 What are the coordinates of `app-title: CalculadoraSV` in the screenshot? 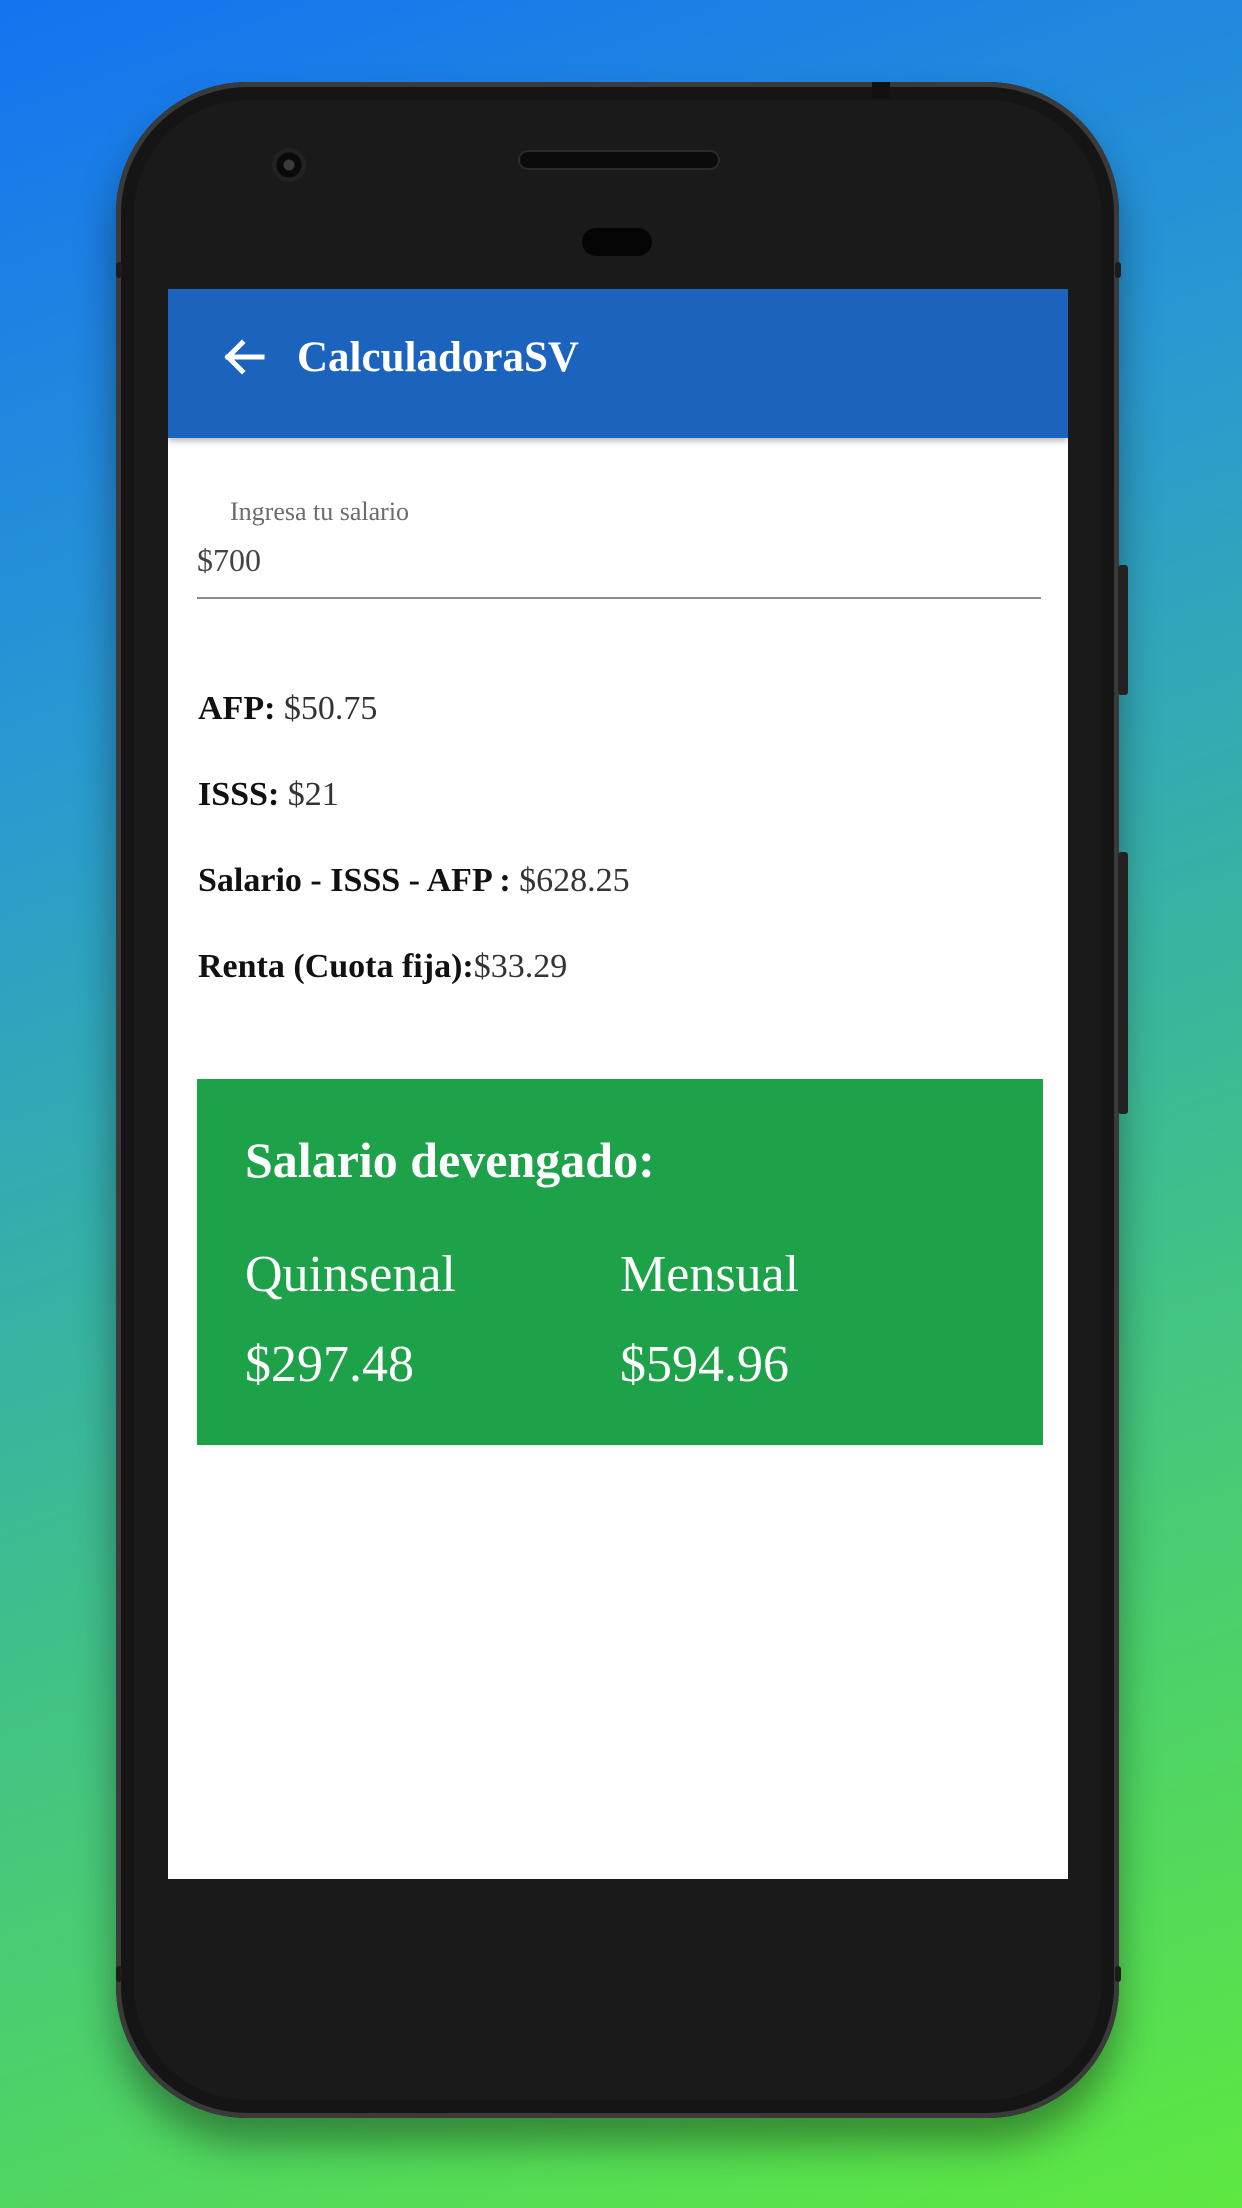 It's located at (438, 357).